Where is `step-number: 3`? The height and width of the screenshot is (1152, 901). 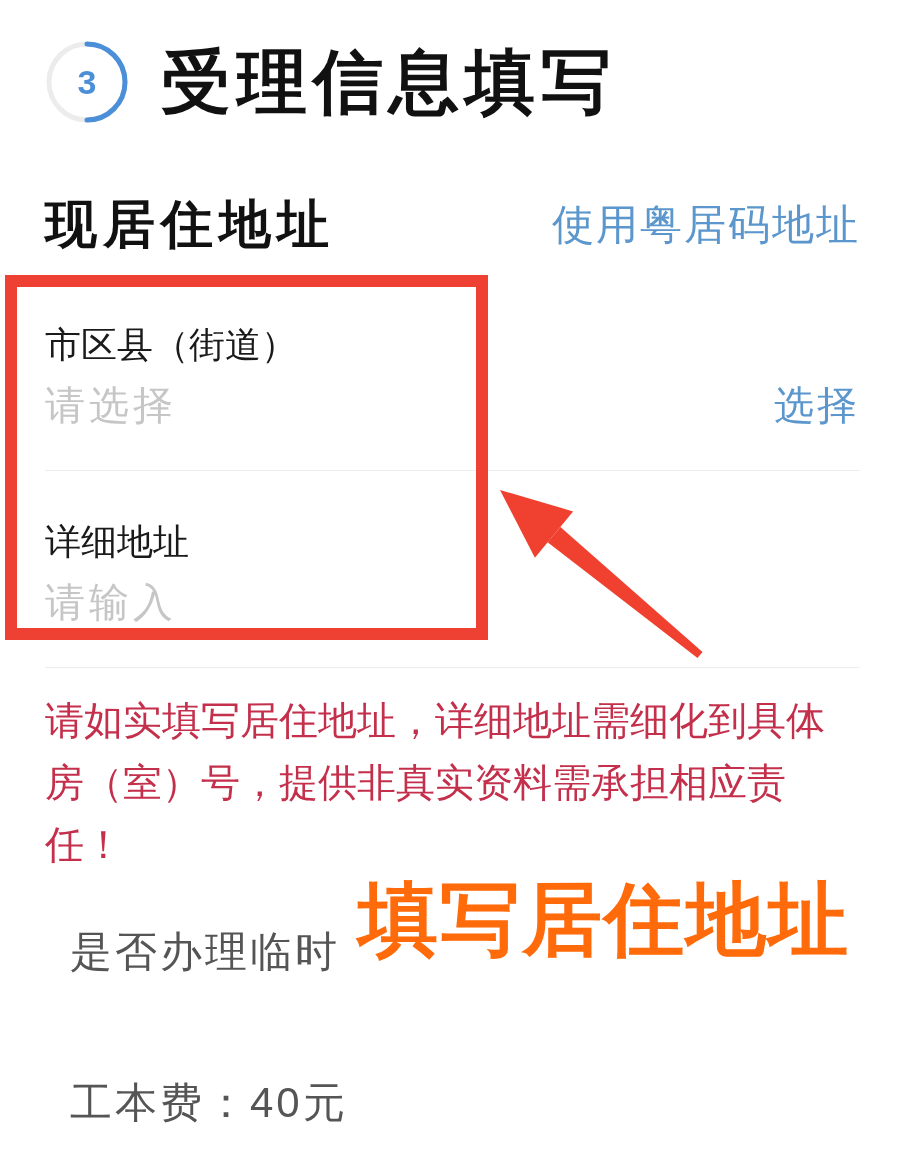 step-number: 3 is located at coordinates (87, 82).